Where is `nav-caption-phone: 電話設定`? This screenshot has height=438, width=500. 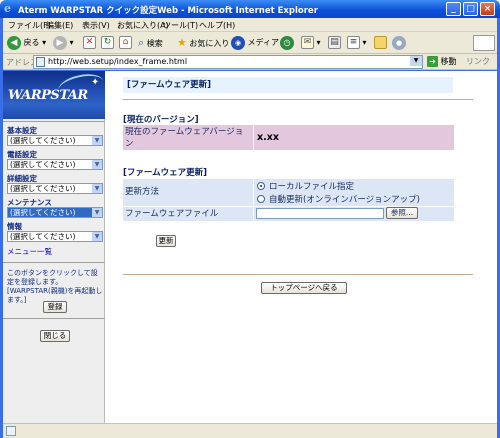
nav-caption-phone: 電話設定 is located at coordinates (22, 154).